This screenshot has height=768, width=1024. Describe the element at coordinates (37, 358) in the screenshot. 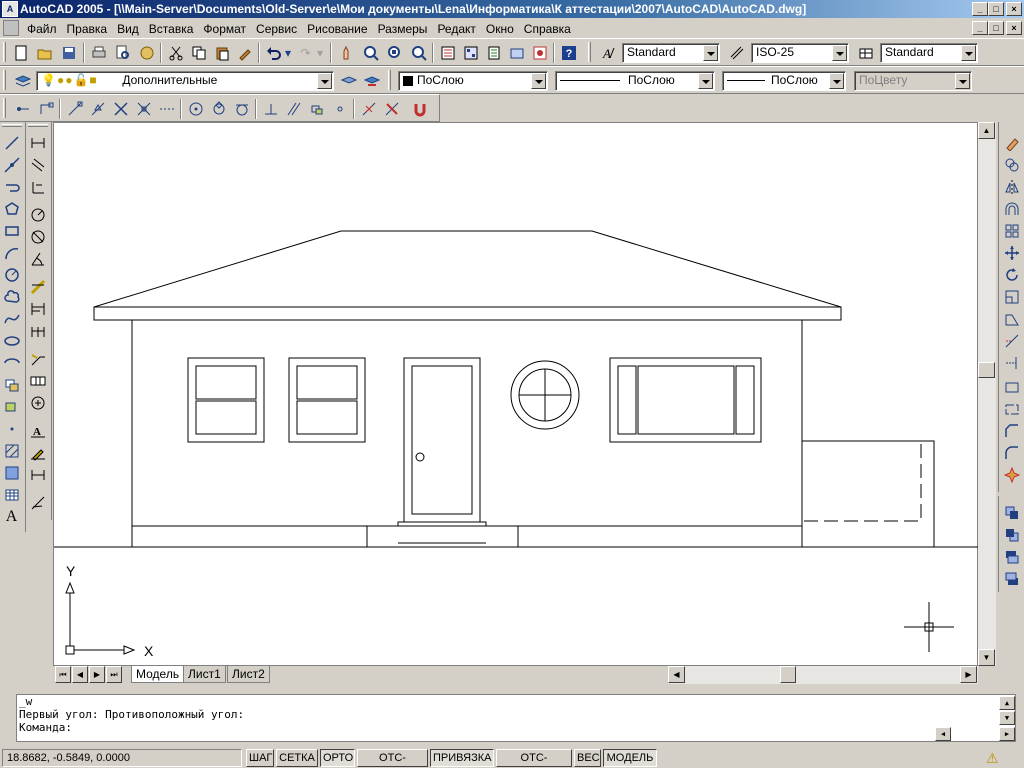

I see `quick-leader-icon` at that location.